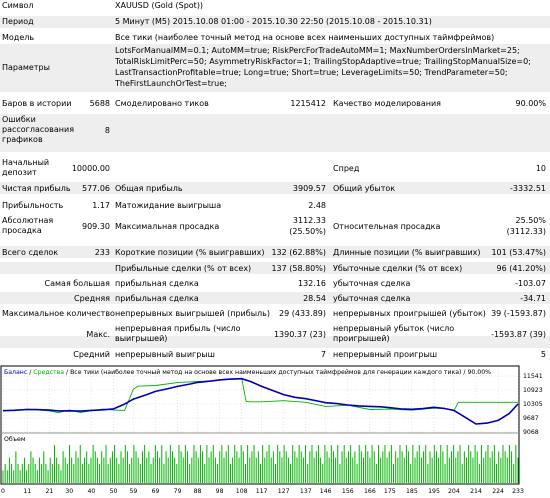 The image size is (550, 498). I want to click on volume-label: Объем, so click(15, 439).